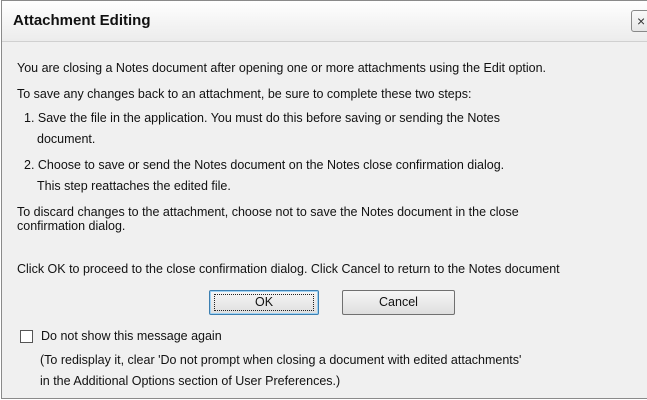  What do you see at coordinates (26, 336) in the screenshot?
I see `dont-show-again-checkbox` at bounding box center [26, 336].